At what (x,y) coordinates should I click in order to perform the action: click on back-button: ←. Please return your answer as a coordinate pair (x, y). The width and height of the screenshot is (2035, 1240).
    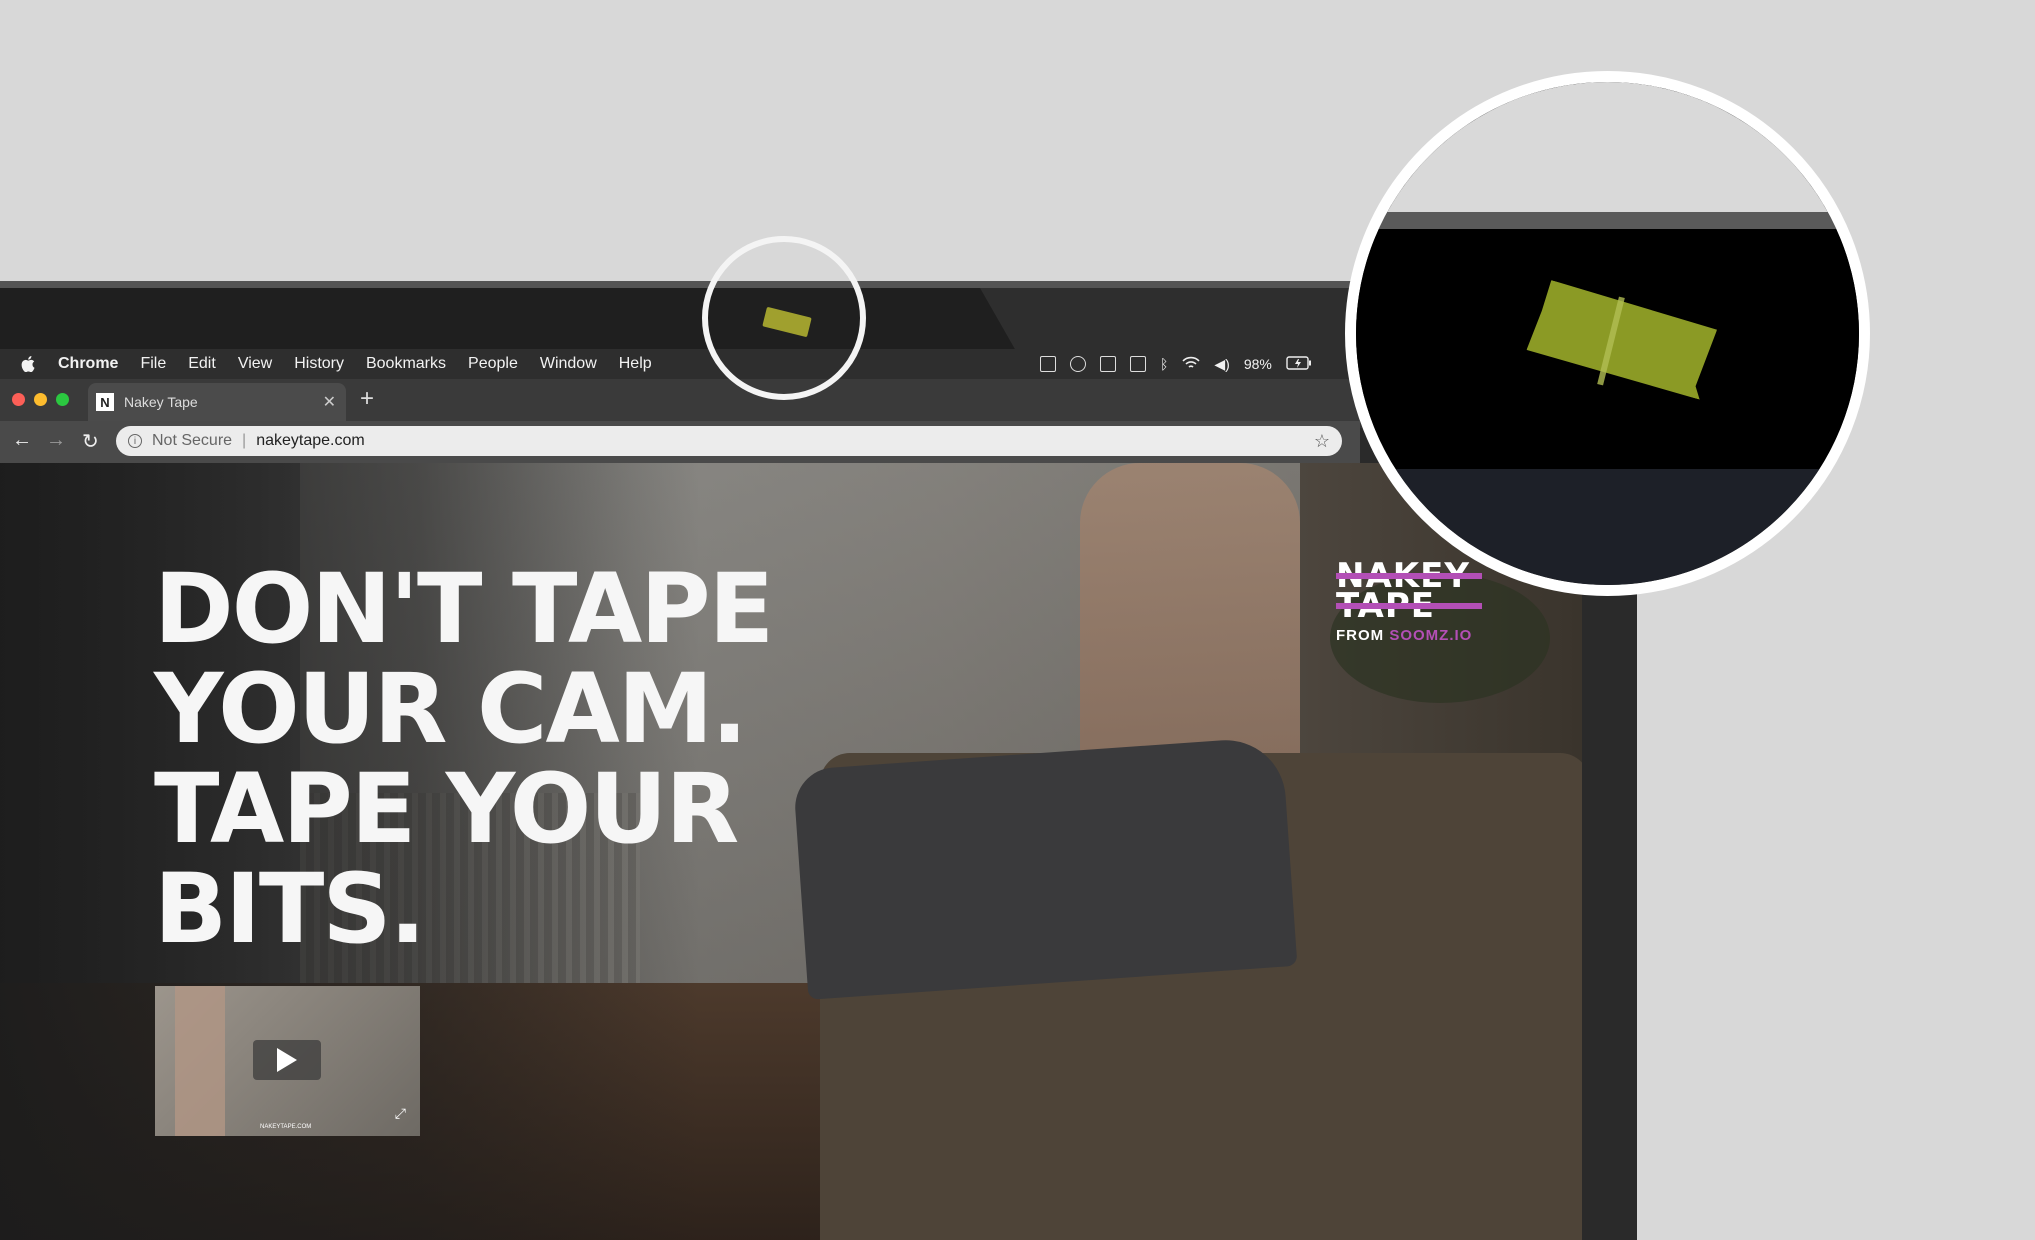
    Looking at the image, I should click on (22, 440).